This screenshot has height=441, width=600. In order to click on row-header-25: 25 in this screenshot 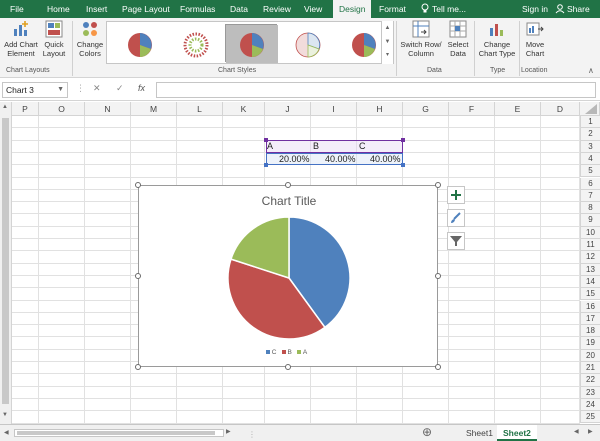, I will do `click(590, 417)`.